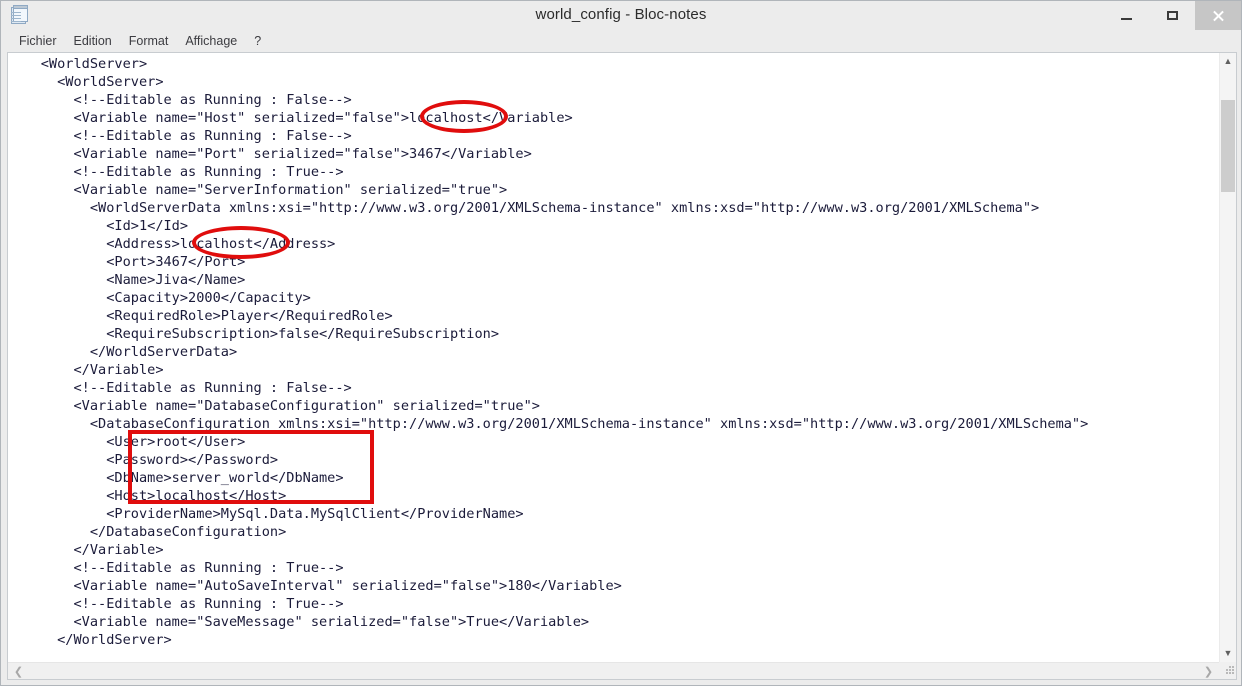  I want to click on window-title: world_config - Bloc-notes, so click(621, 14).